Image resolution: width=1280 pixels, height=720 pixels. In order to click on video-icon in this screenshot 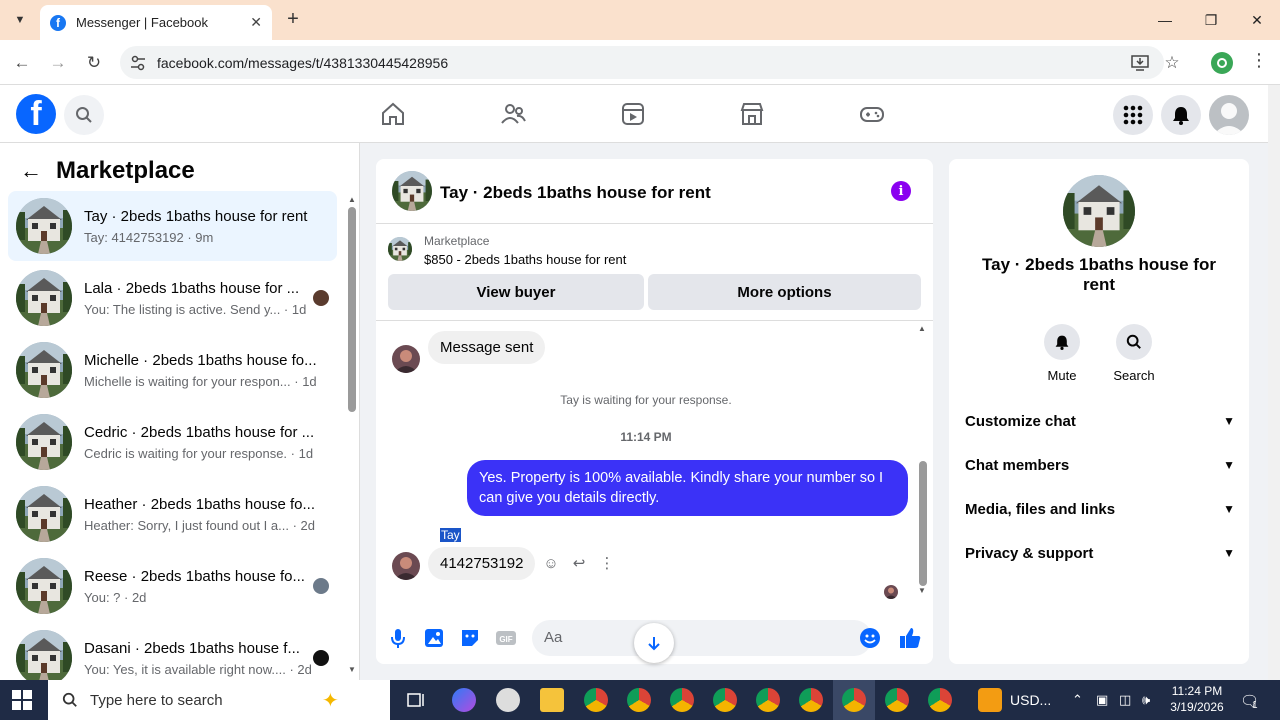, I will do `click(633, 114)`.